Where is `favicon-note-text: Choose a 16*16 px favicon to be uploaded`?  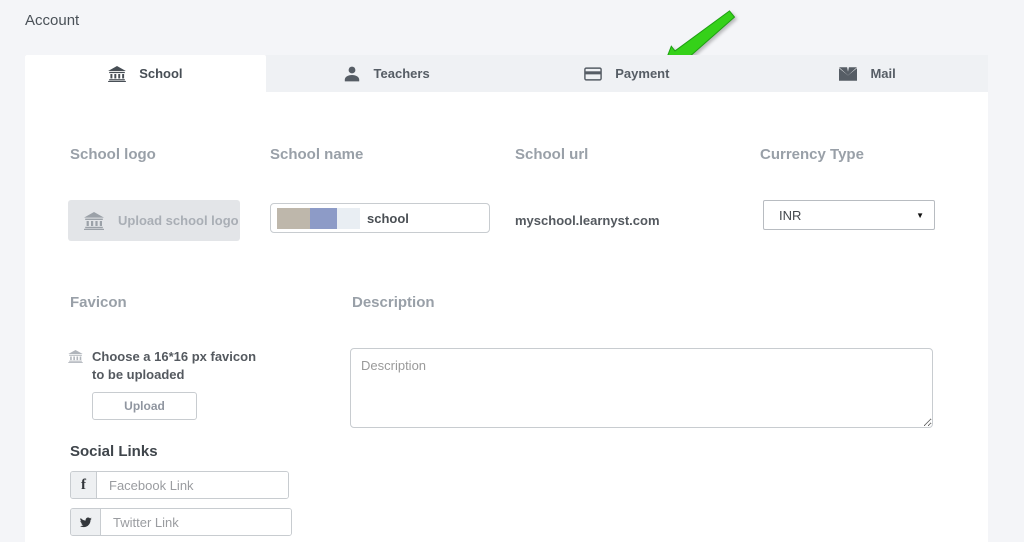 favicon-note-text: Choose a 16*16 px favicon to be uploaded is located at coordinates (174, 365).